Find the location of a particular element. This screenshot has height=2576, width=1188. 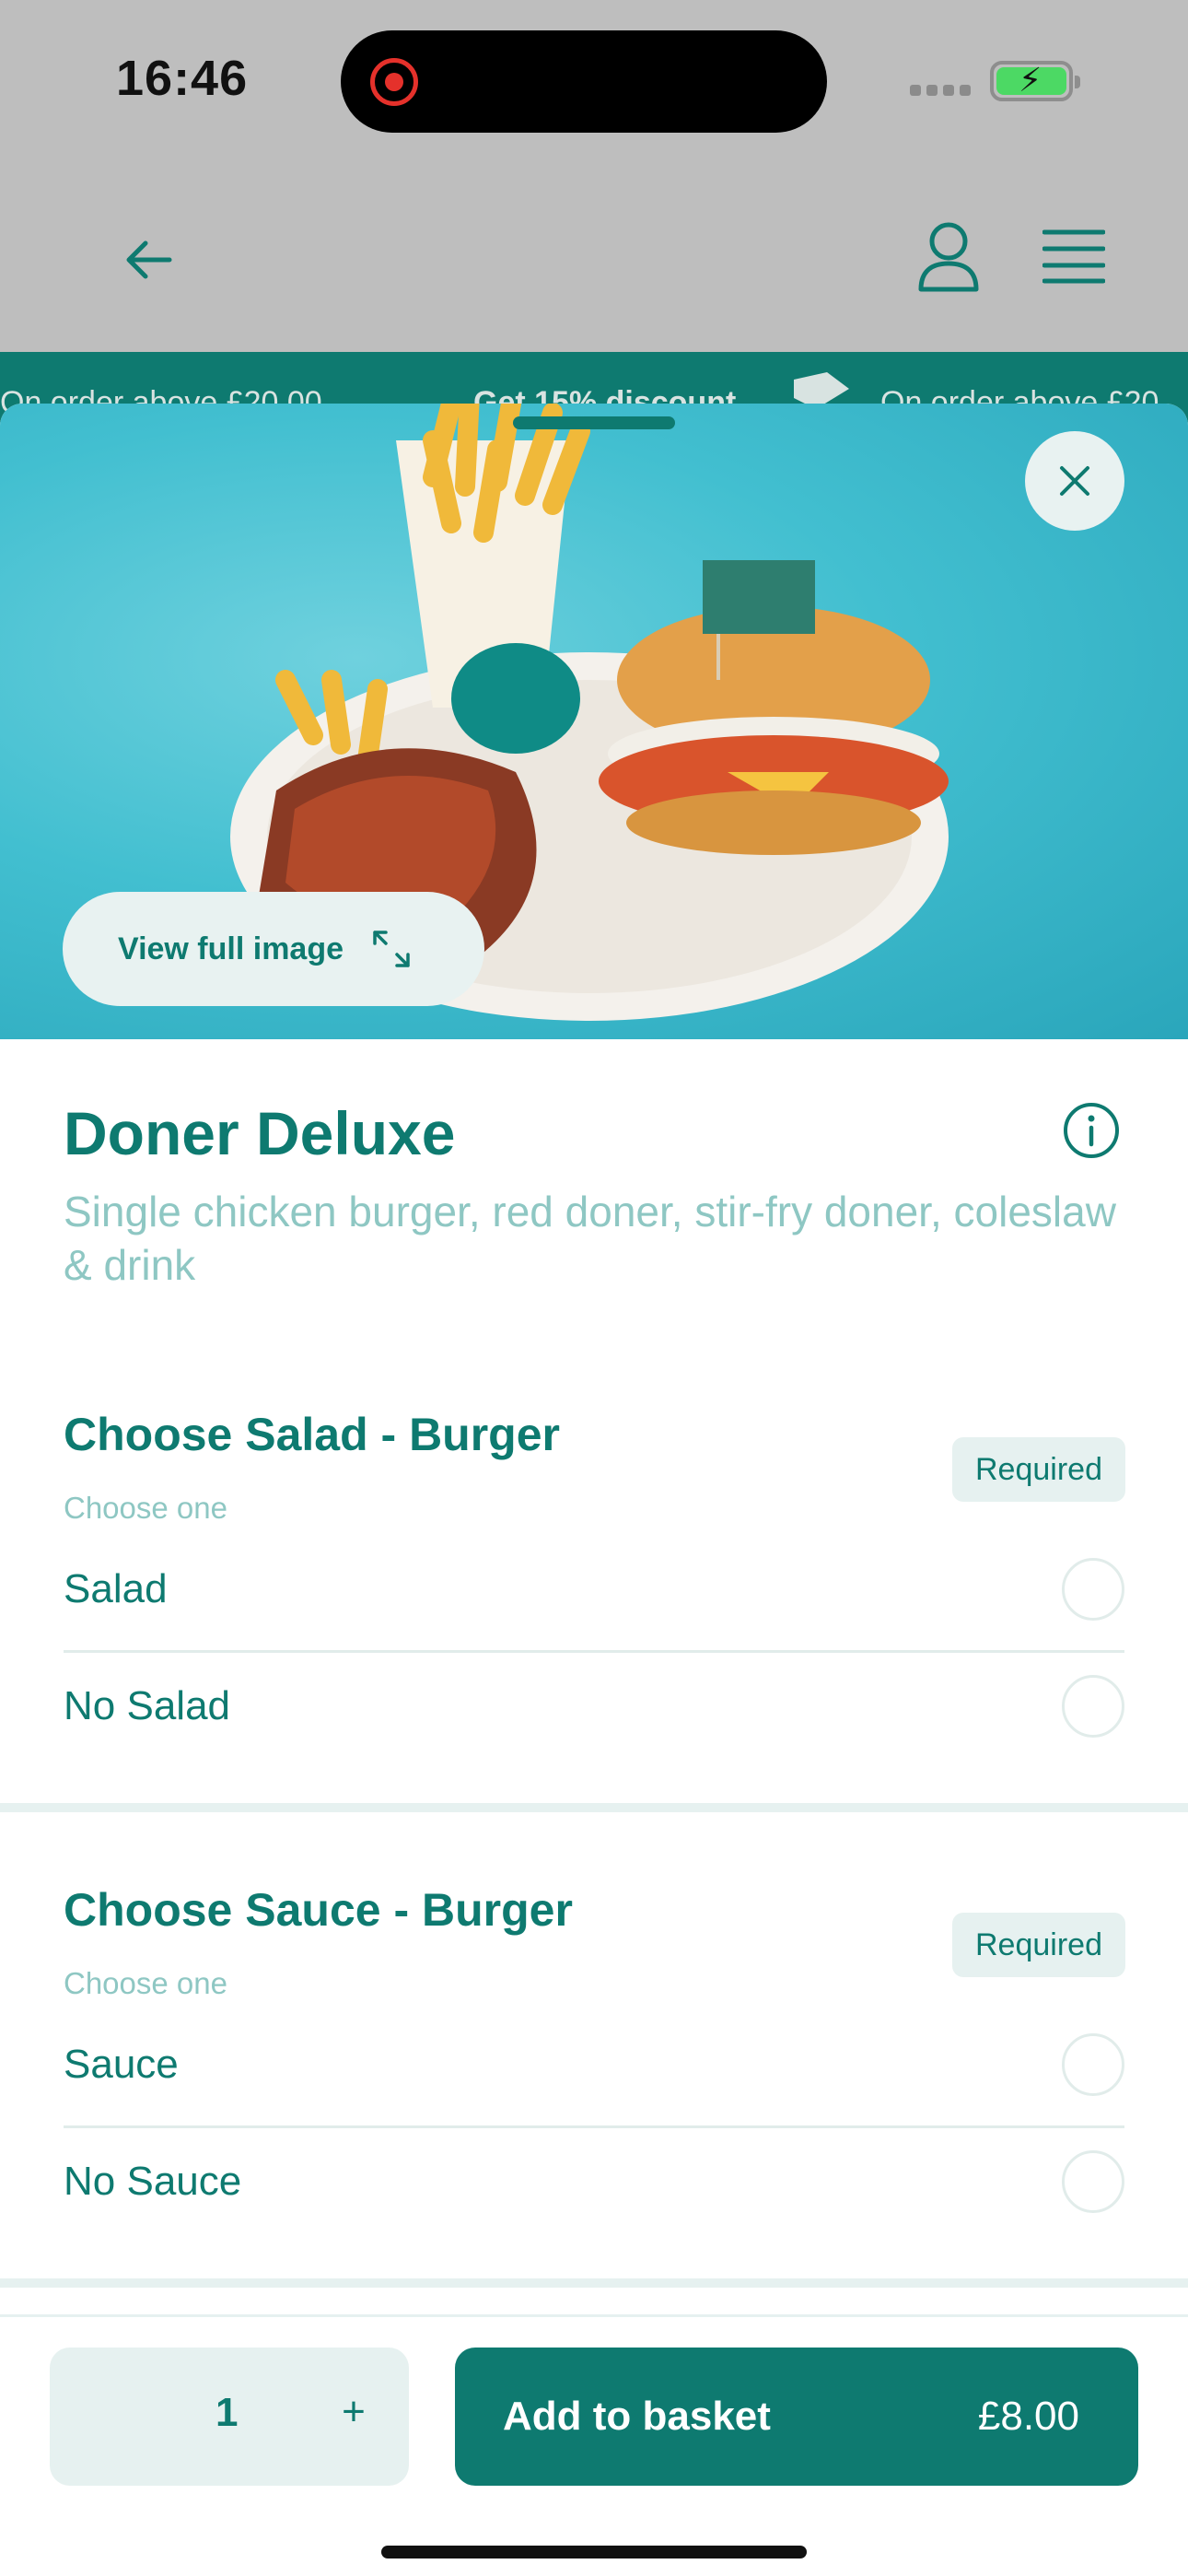

quantity-stepper: 1 + is located at coordinates (230, 2417).